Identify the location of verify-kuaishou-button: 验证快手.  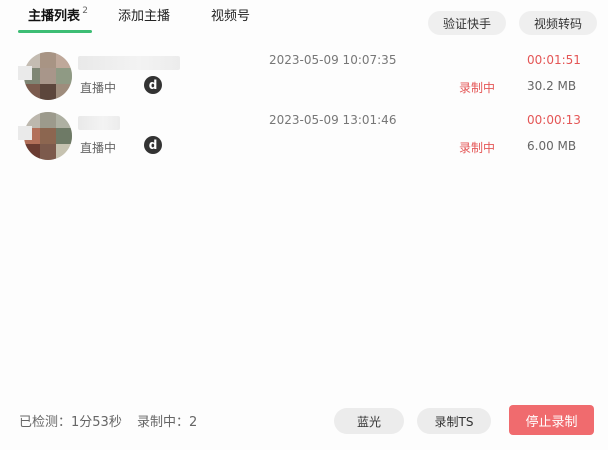
(467, 23).